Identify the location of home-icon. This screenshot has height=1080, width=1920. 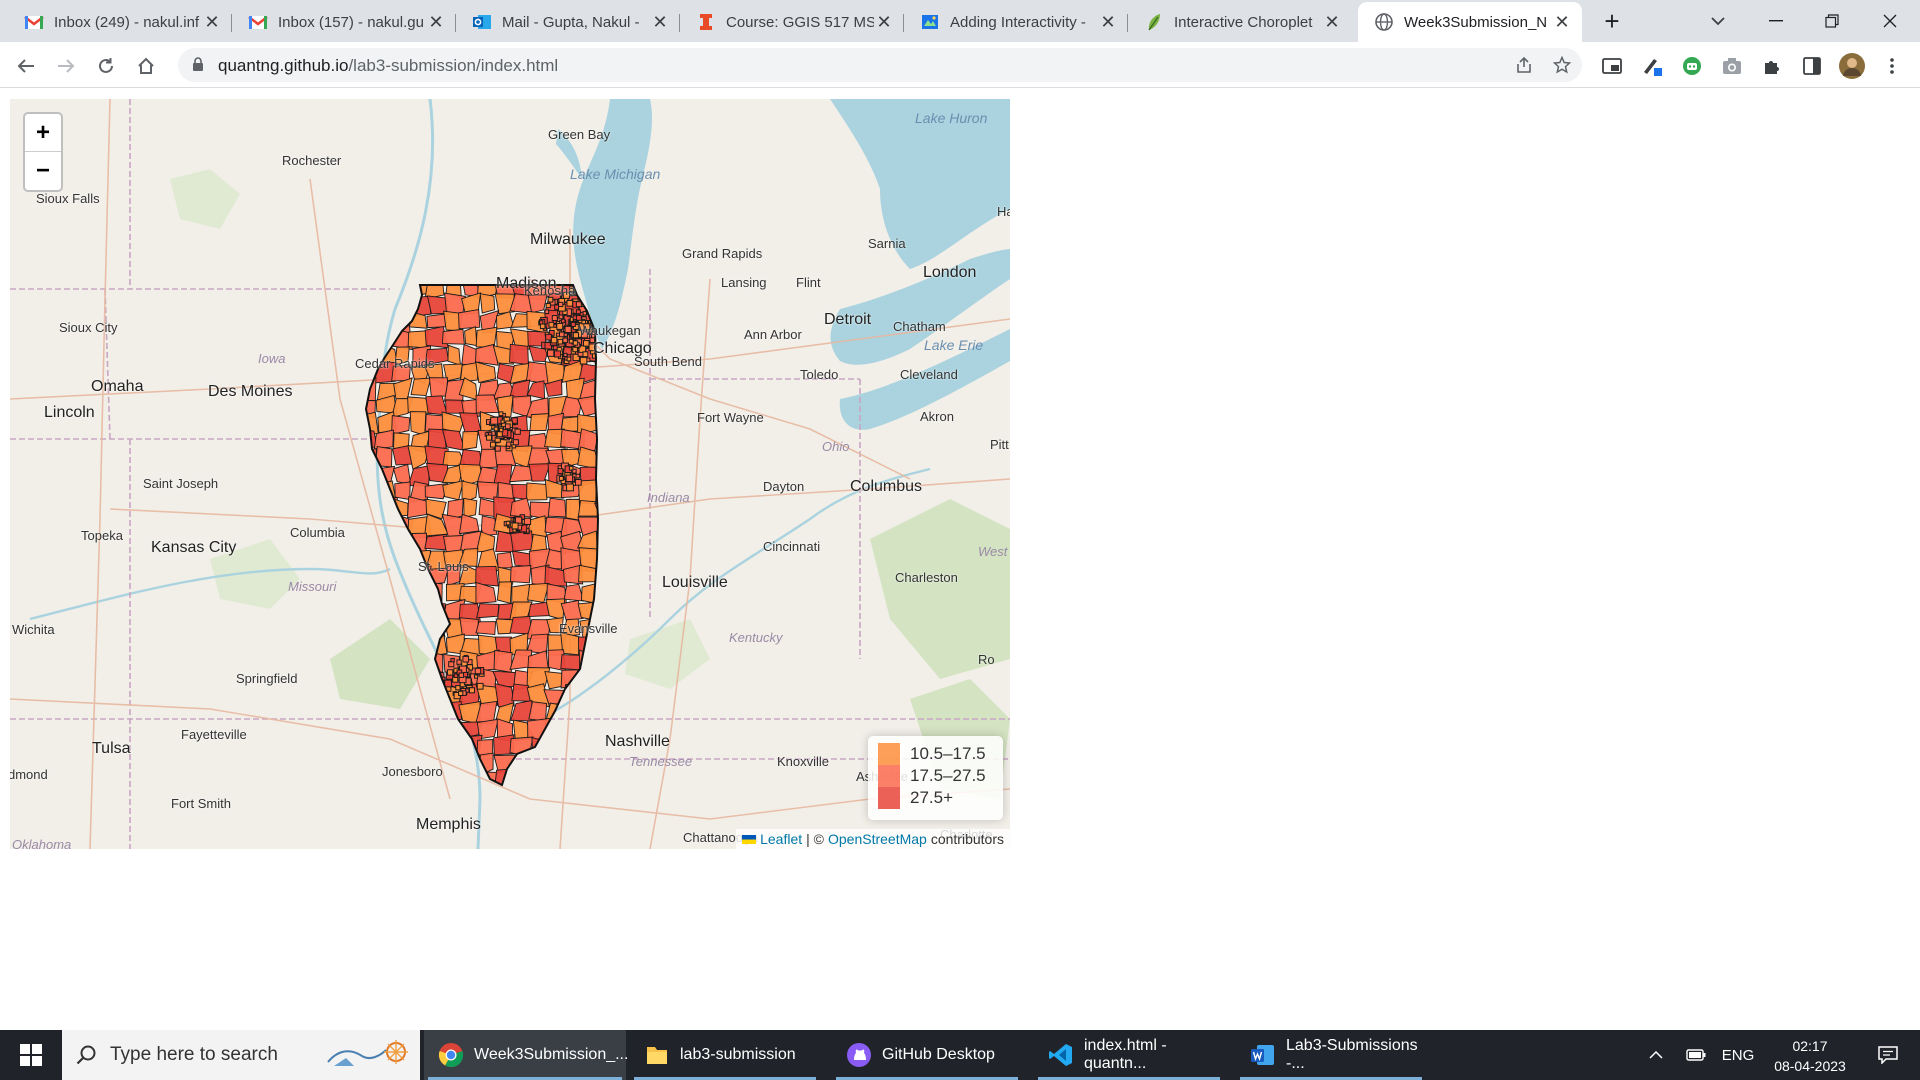
(146, 66).